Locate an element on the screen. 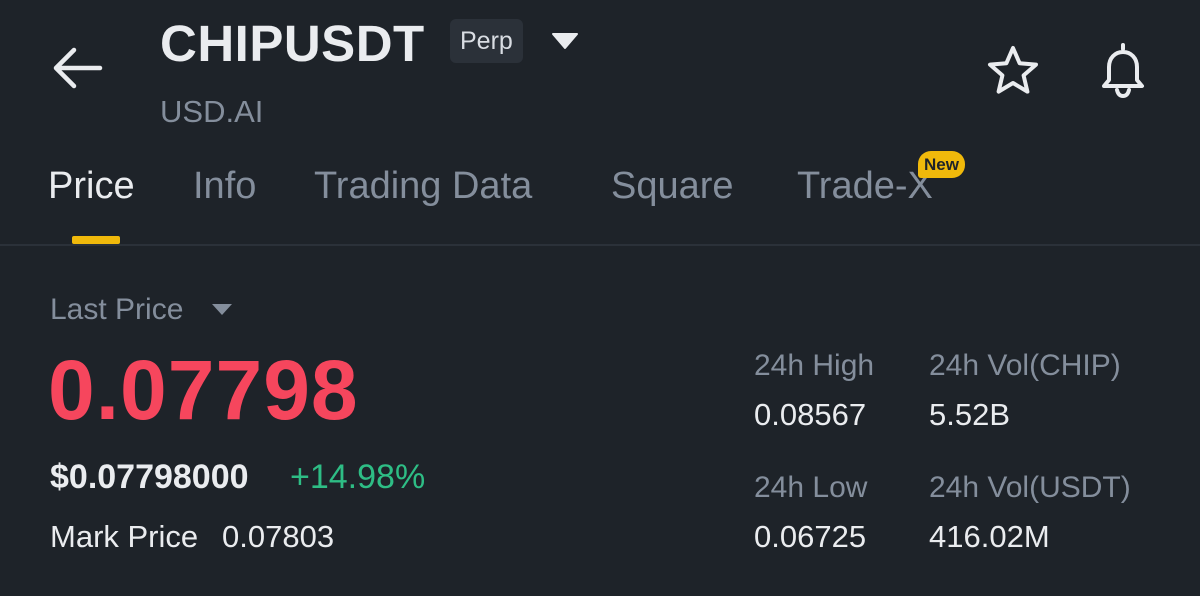 This screenshot has width=1200, height=596. tab-square: Square is located at coordinates (672, 186).